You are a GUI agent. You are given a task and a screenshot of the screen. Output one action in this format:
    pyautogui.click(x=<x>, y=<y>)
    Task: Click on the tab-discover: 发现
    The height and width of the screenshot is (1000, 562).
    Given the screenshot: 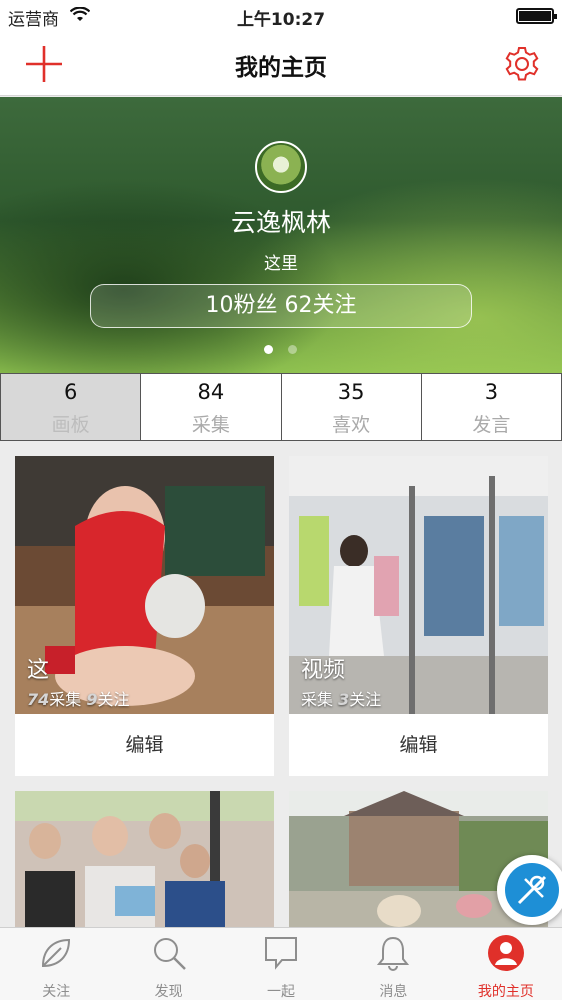 What is the action you would take?
    pyautogui.click(x=168, y=964)
    